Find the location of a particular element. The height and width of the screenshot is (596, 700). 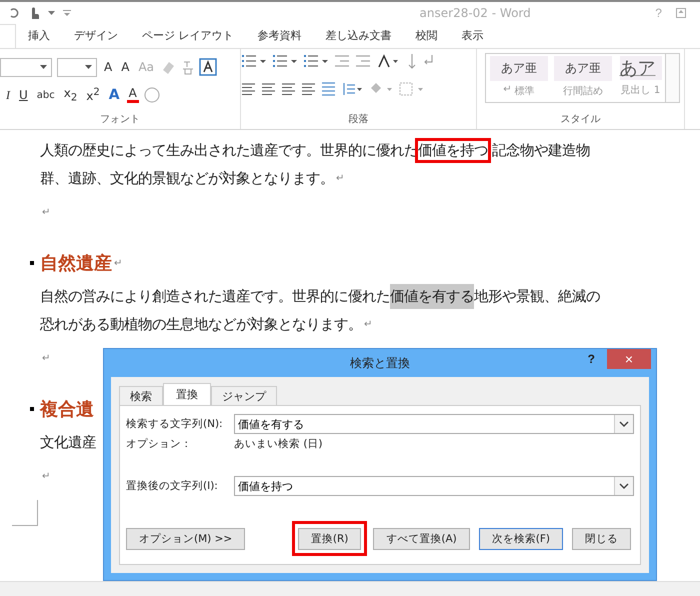

window-title: anser28-02 - Word is located at coordinates (474, 13).